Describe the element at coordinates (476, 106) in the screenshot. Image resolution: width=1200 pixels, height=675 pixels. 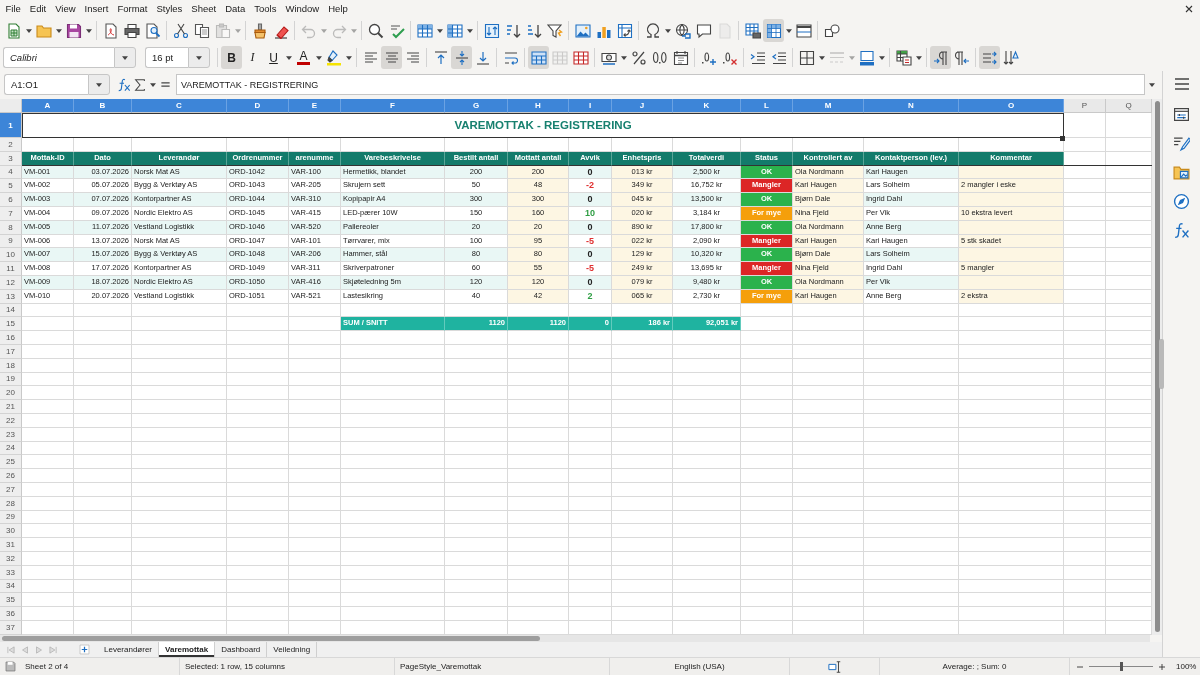
I see `column-header: G` at that location.